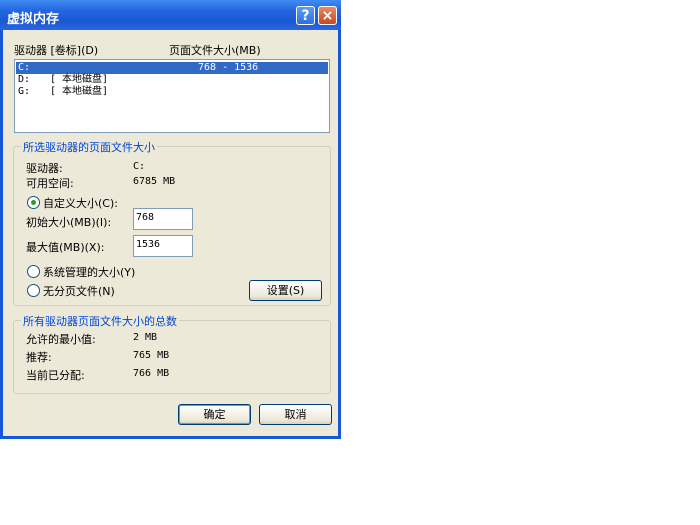  What do you see at coordinates (228, 67) in the screenshot?
I see `drive-size: 768 - 1536` at bounding box center [228, 67].